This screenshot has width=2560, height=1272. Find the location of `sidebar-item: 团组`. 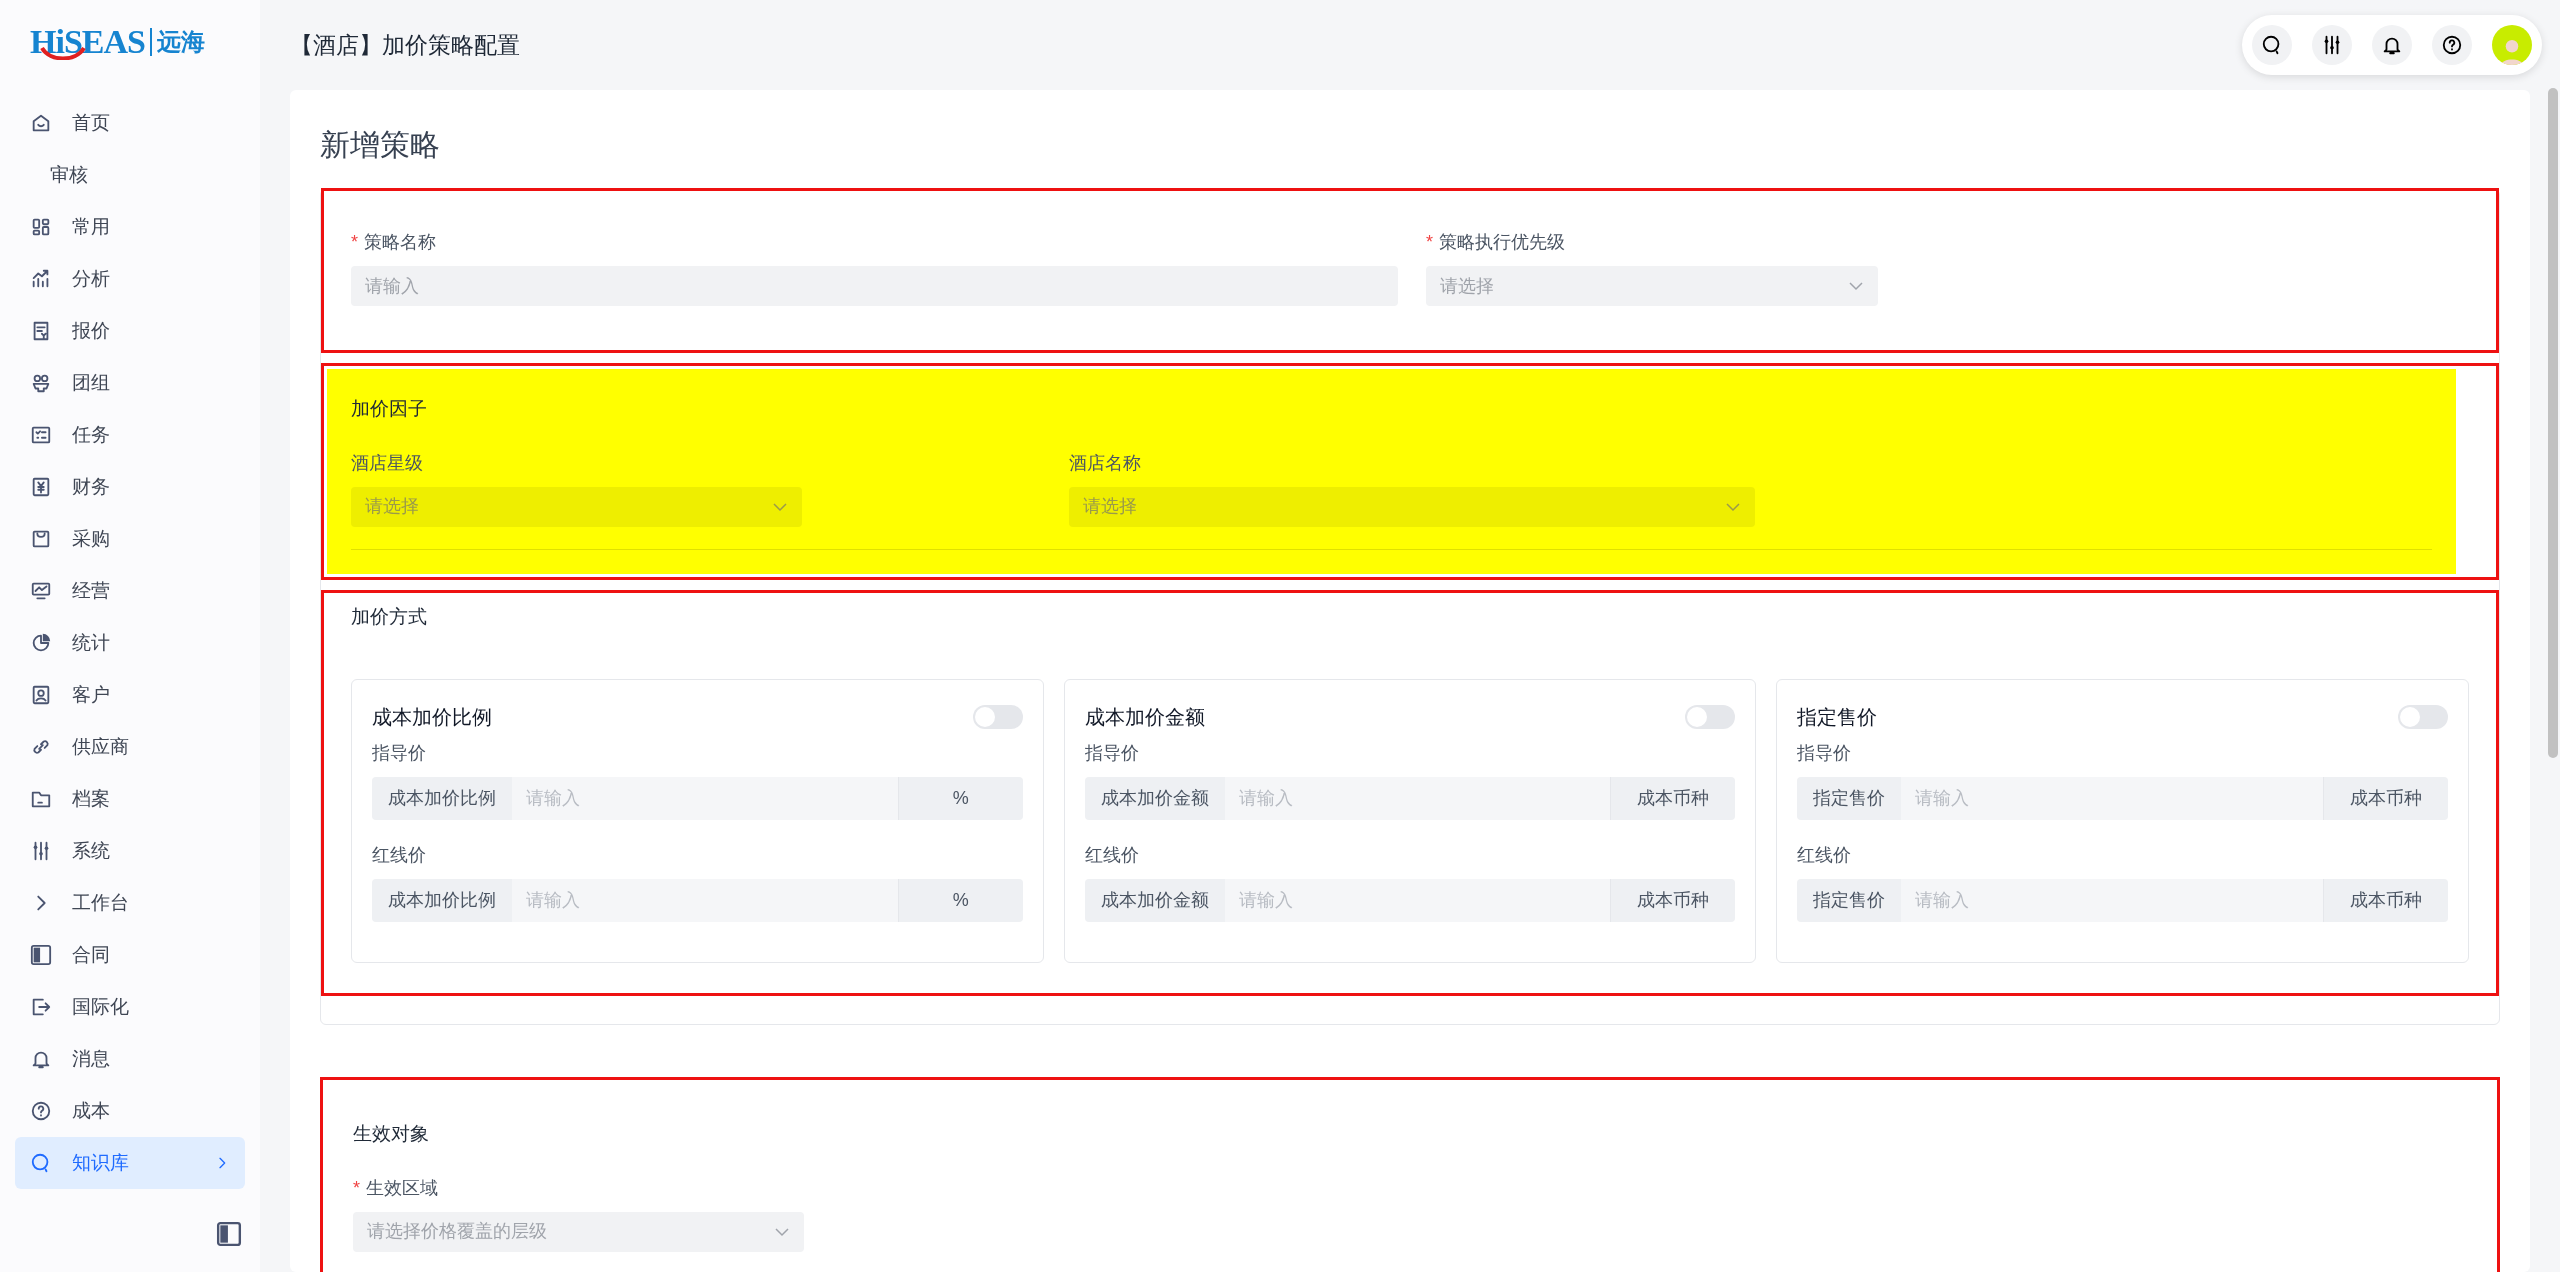

sidebar-item: 团组 is located at coordinates (130, 383).